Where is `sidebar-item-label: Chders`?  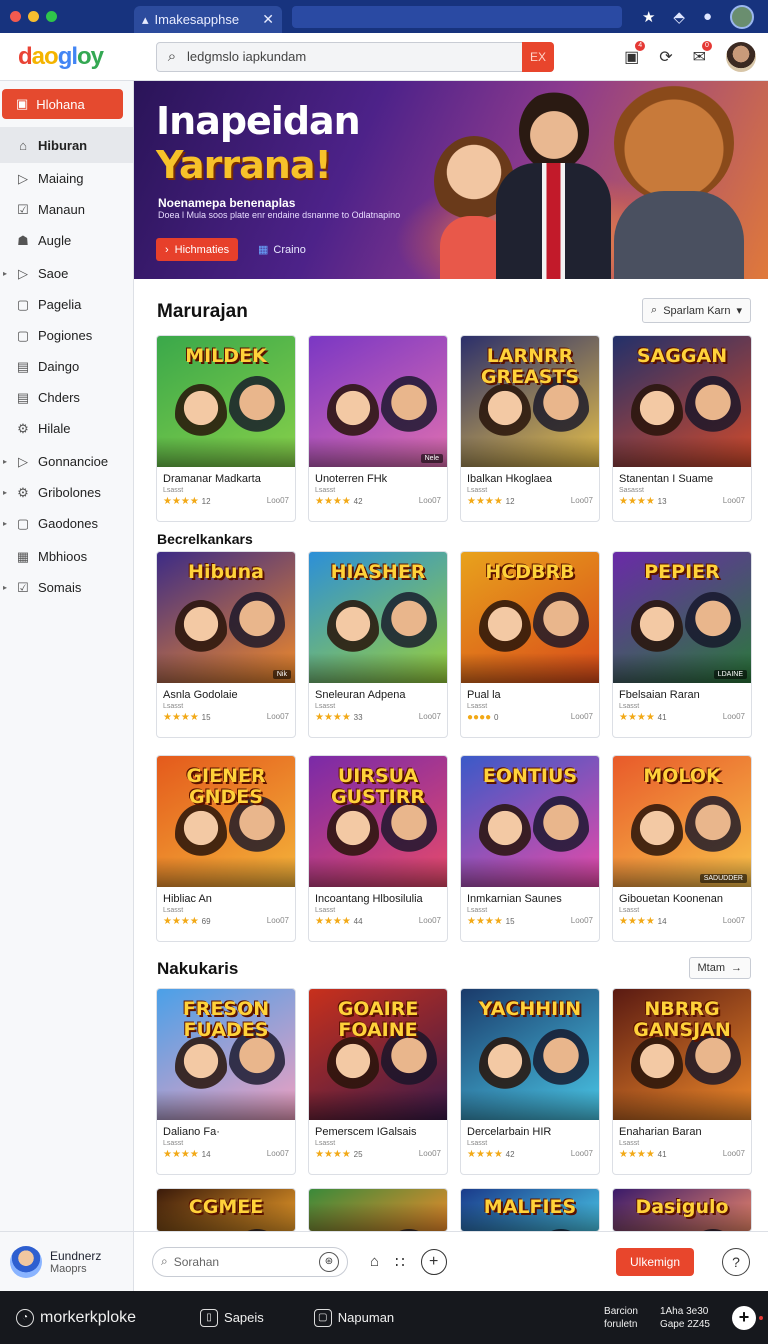 sidebar-item-label: Chders is located at coordinates (59, 397).